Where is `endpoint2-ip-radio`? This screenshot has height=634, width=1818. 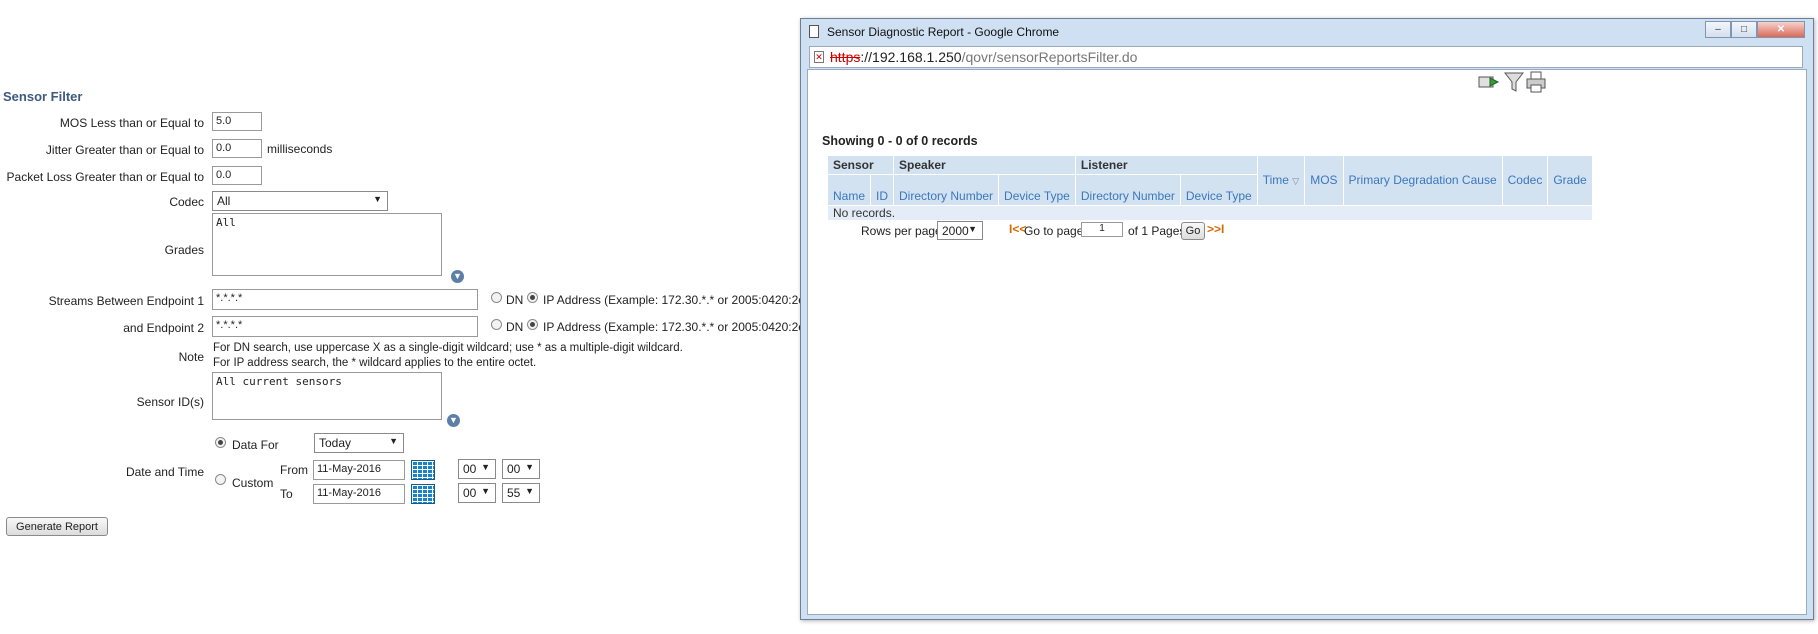
endpoint2-ip-radio is located at coordinates (532, 324).